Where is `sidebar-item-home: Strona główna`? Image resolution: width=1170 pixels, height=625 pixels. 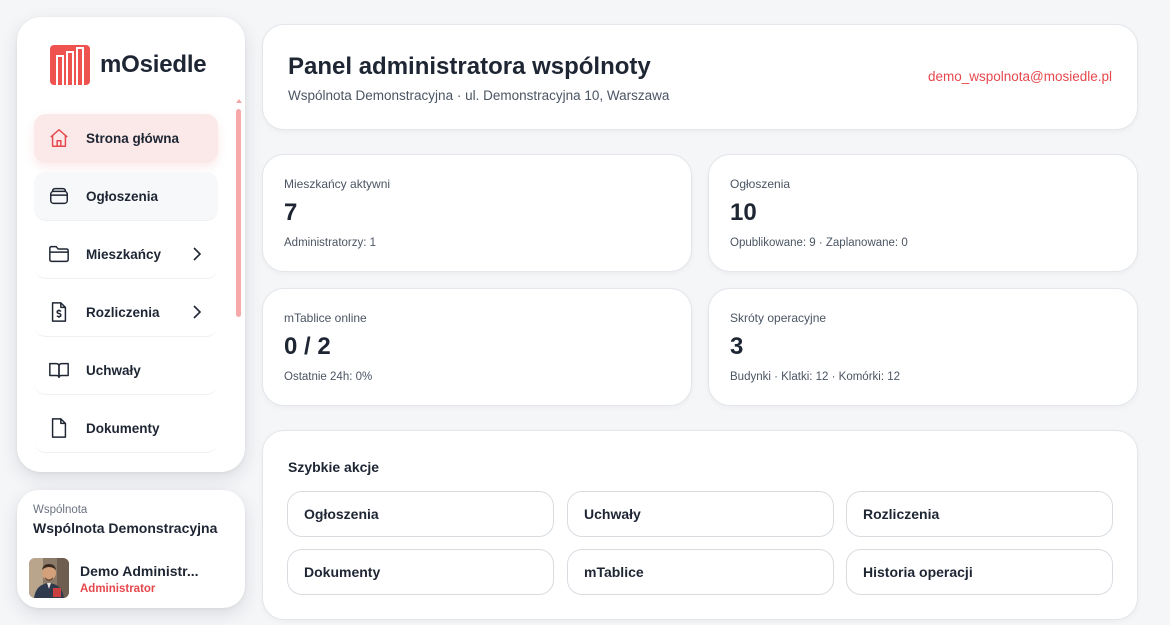
sidebar-item-home: Strona główna is located at coordinates (126, 138).